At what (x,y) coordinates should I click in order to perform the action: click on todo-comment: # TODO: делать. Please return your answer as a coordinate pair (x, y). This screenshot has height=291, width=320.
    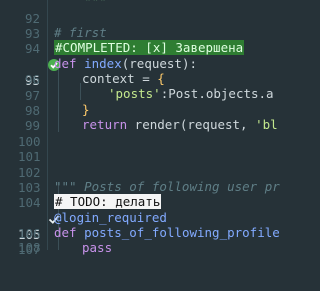
    Looking at the image, I should click on (108, 202).